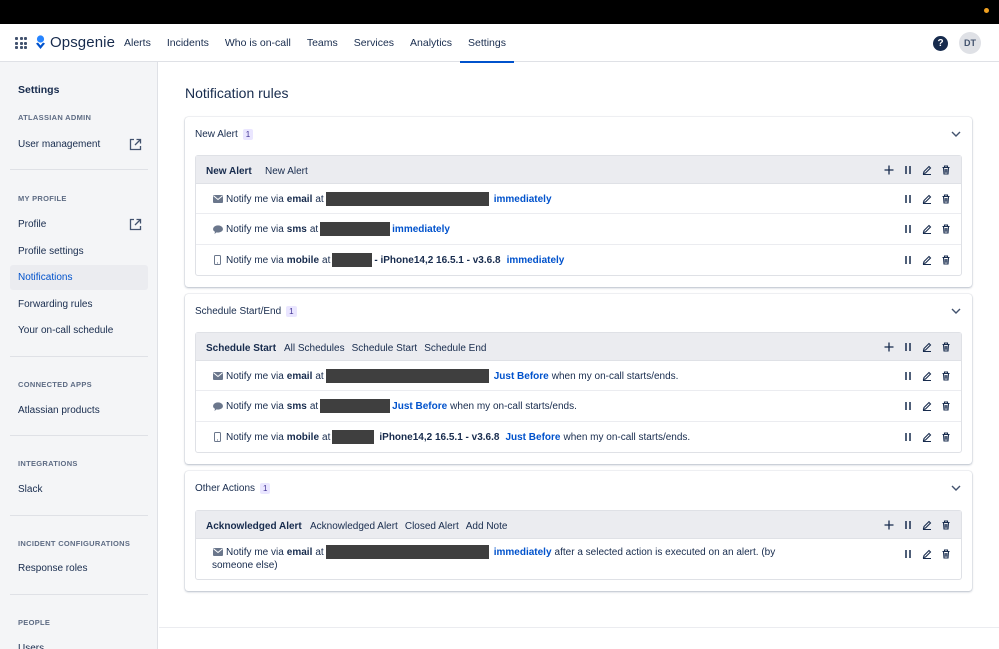 This screenshot has height=649, width=999. Describe the element at coordinates (970, 43) in the screenshot. I see `user-avatar: DT` at that location.